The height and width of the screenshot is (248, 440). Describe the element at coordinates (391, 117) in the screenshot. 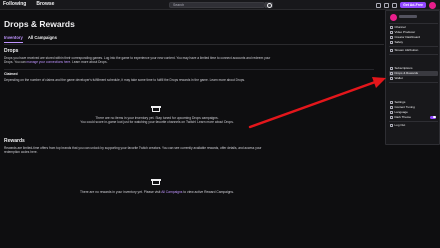

I see `moon-icon` at that location.